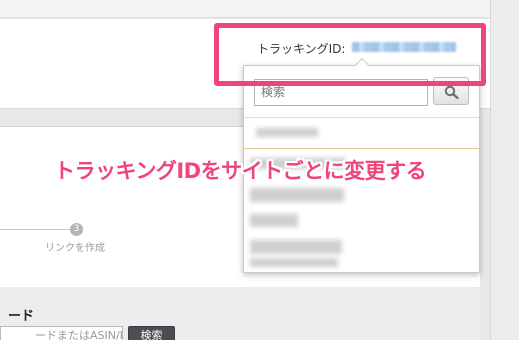 The width and height of the screenshot is (519, 340). I want to click on right-gutter, so click(504, 170).